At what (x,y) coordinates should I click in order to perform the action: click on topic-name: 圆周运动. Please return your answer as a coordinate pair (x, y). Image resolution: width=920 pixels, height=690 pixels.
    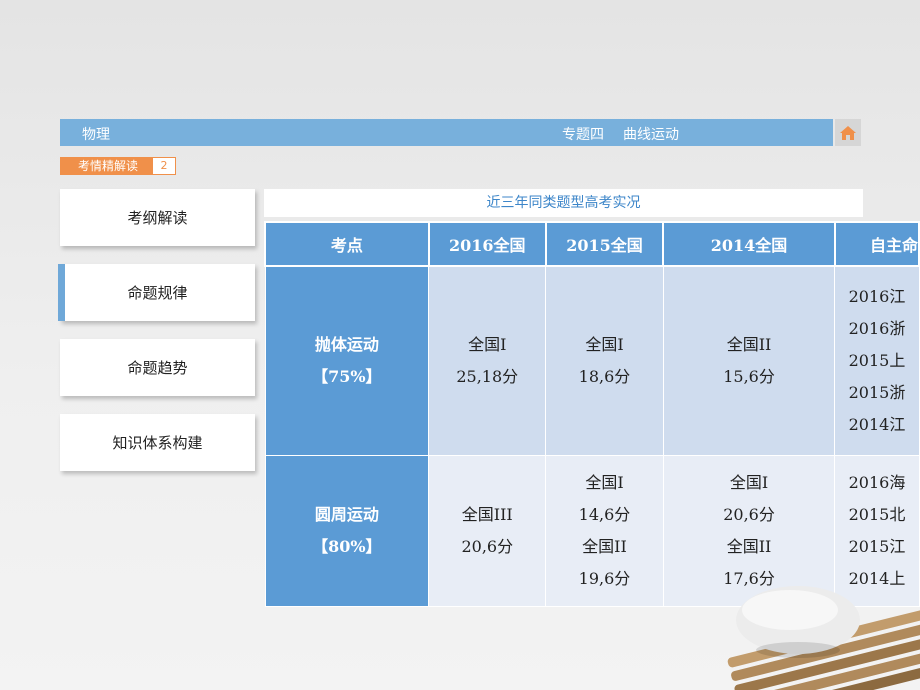
    Looking at the image, I should click on (346, 514).